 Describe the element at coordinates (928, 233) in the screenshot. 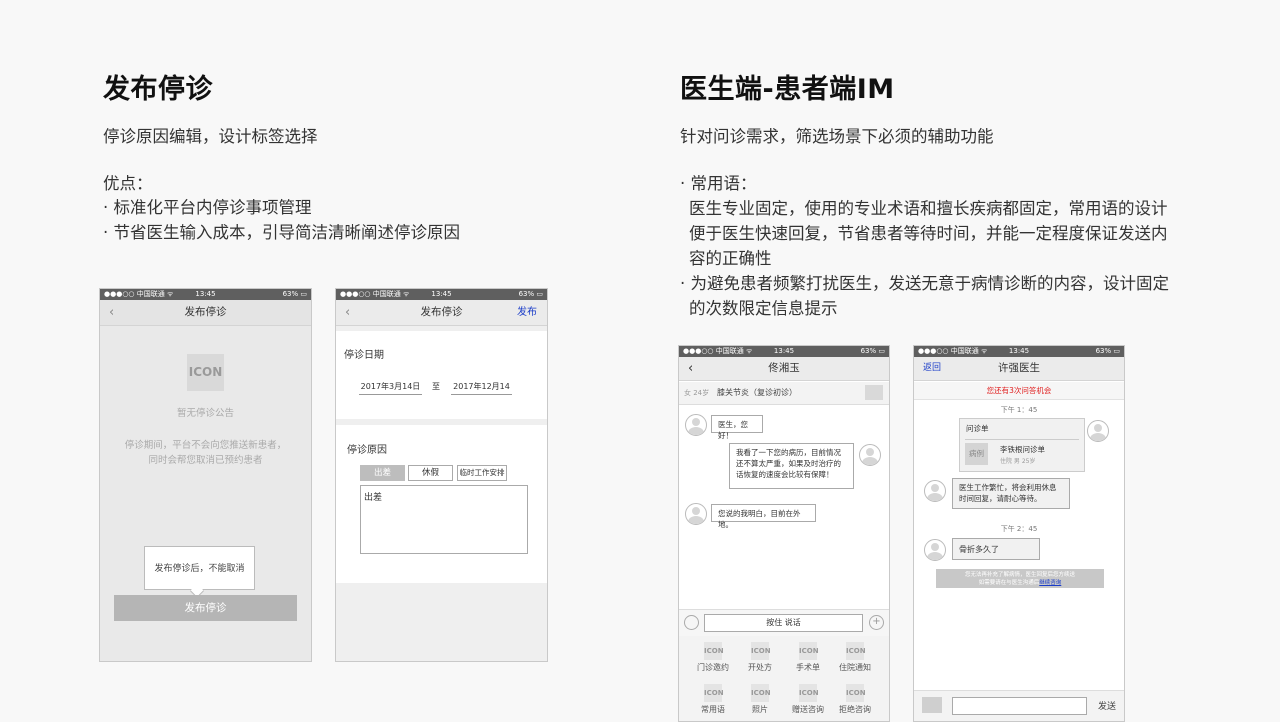

I see `right-bullet-1-line-2: 便于医生快速回复，节省患者等待时间，并能一定程度保证发送内` at that location.